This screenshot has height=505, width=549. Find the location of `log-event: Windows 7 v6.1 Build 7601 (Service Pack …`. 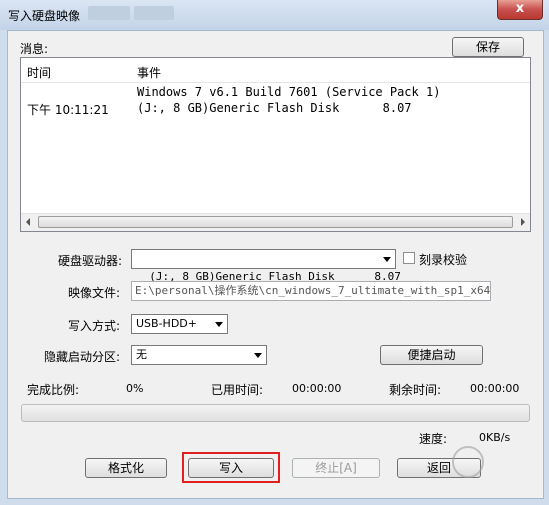

log-event: Windows 7 v6.1 Build 7601 (Service Pack … is located at coordinates (289, 92).